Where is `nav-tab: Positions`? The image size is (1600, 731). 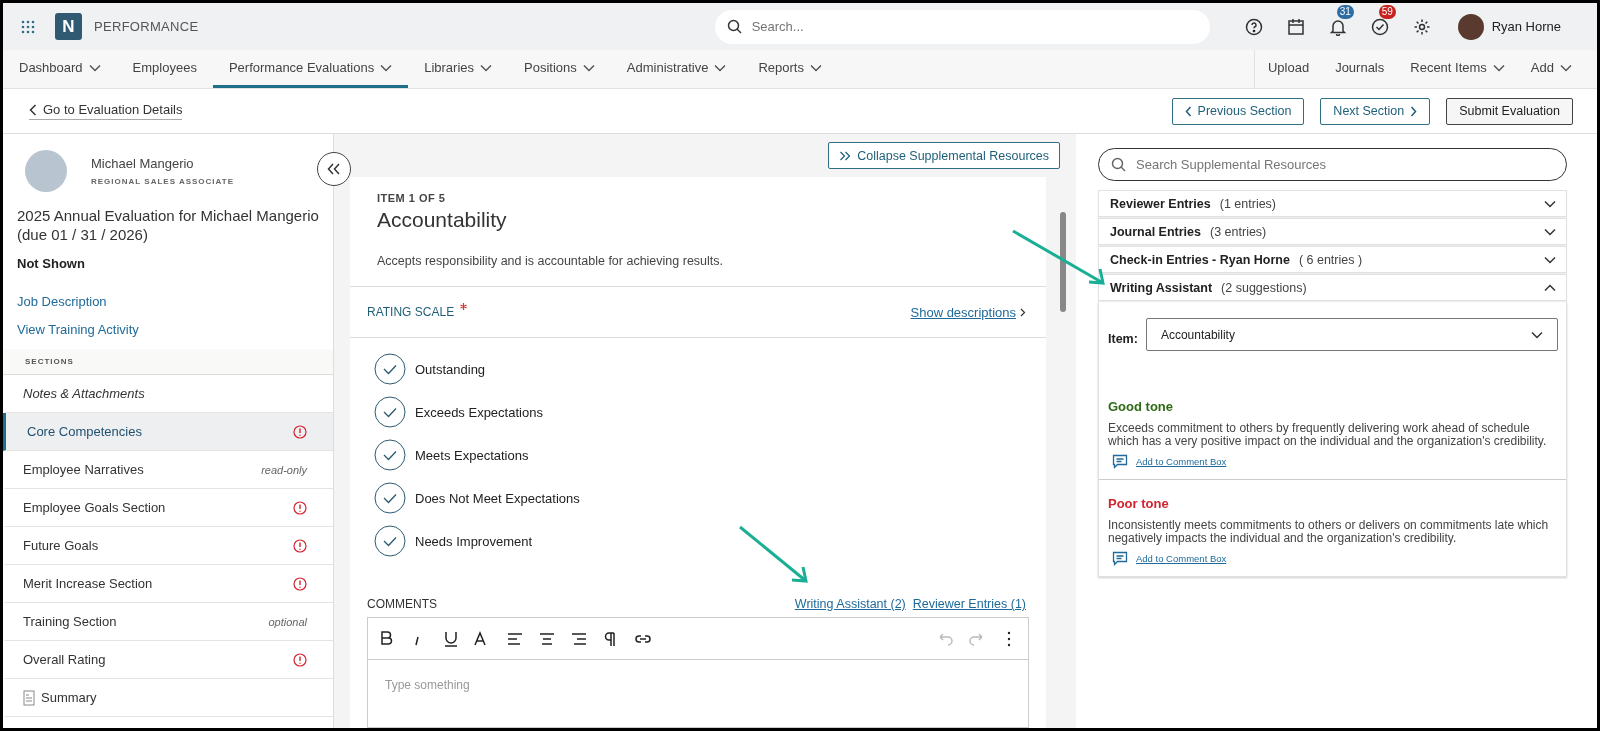 nav-tab: Positions is located at coordinates (559, 69).